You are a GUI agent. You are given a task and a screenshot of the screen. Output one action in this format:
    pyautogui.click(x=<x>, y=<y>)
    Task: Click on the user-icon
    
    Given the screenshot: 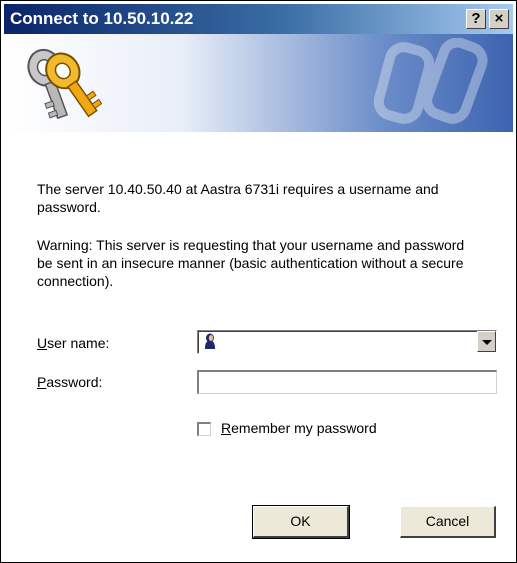 What is the action you would take?
    pyautogui.click(x=210, y=341)
    